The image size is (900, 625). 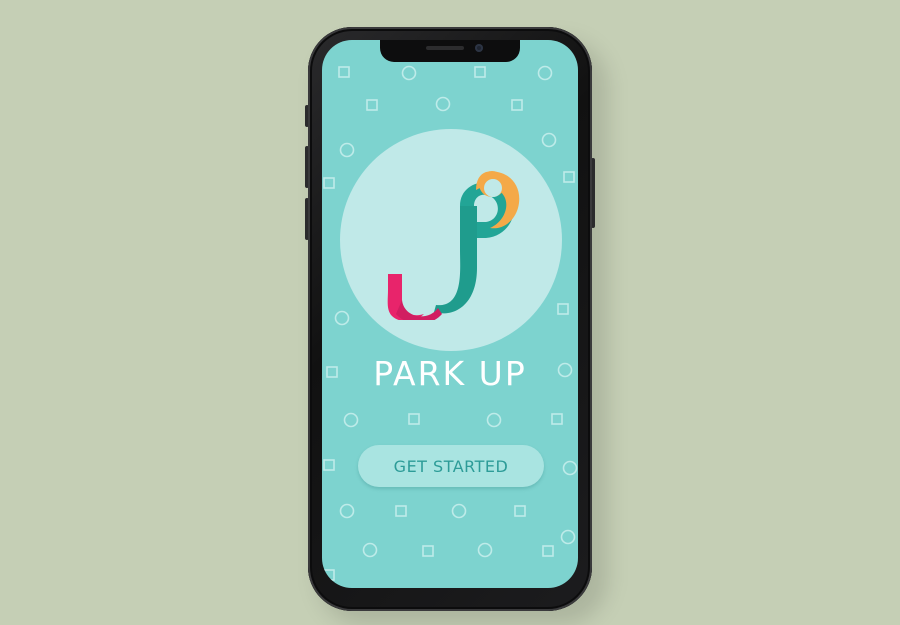 What do you see at coordinates (450, 51) in the screenshot?
I see `phone-notch` at bounding box center [450, 51].